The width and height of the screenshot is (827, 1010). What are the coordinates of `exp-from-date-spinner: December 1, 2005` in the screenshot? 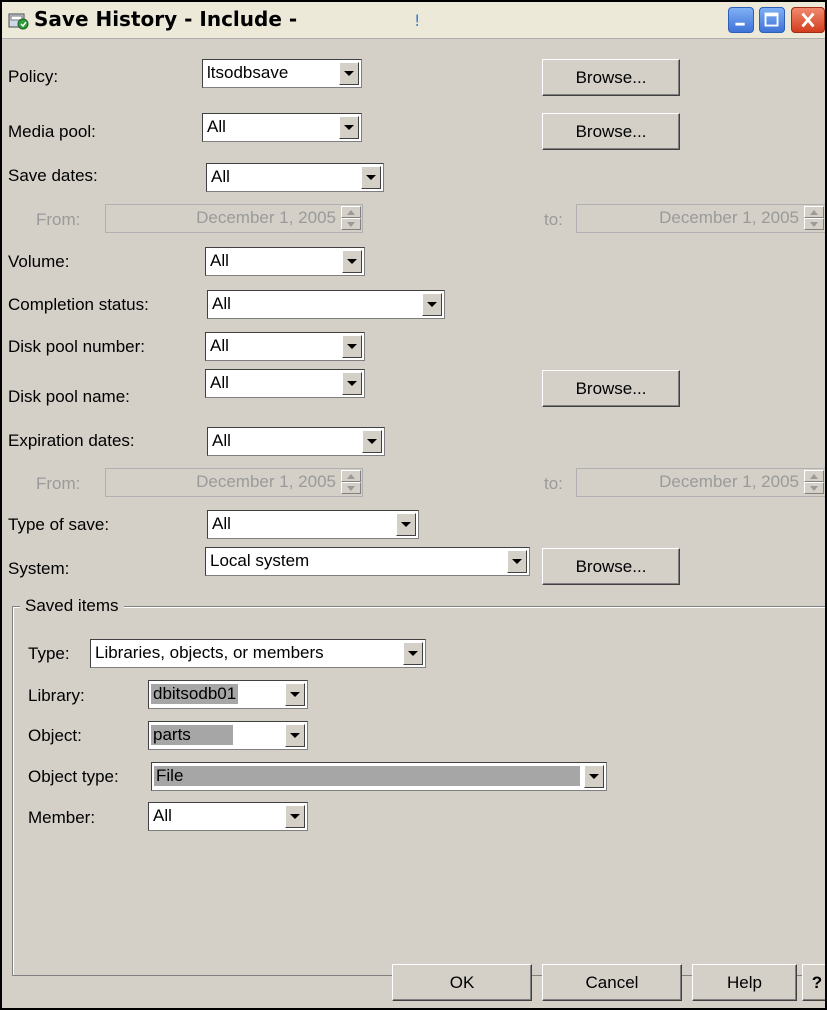 It's located at (234, 482).